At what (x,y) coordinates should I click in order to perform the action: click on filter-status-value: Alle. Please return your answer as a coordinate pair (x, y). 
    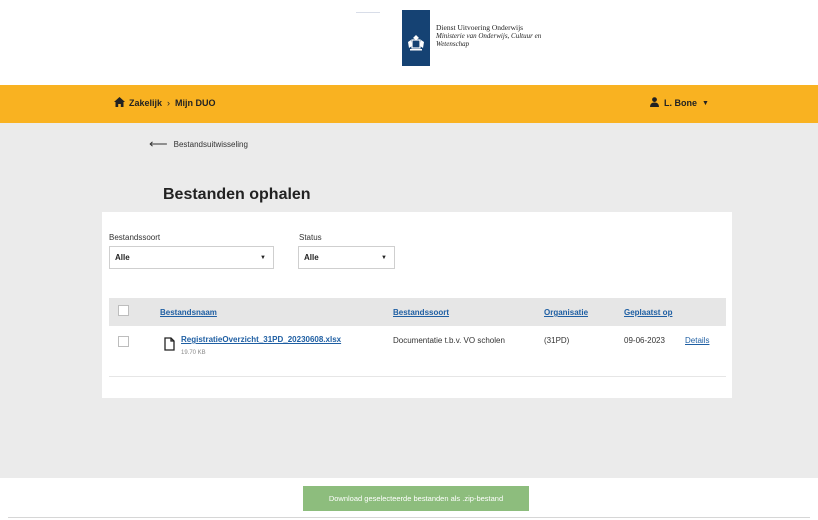
    Looking at the image, I should click on (311, 257).